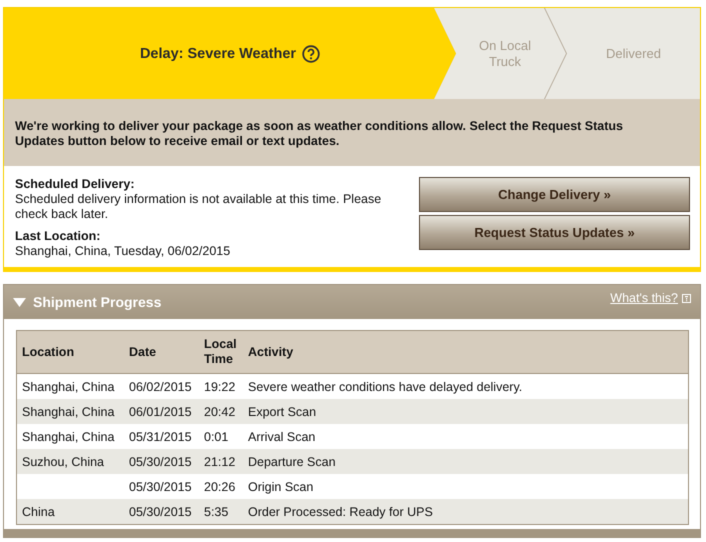  I want to click on table-cell: Export Scan, so click(282, 411).